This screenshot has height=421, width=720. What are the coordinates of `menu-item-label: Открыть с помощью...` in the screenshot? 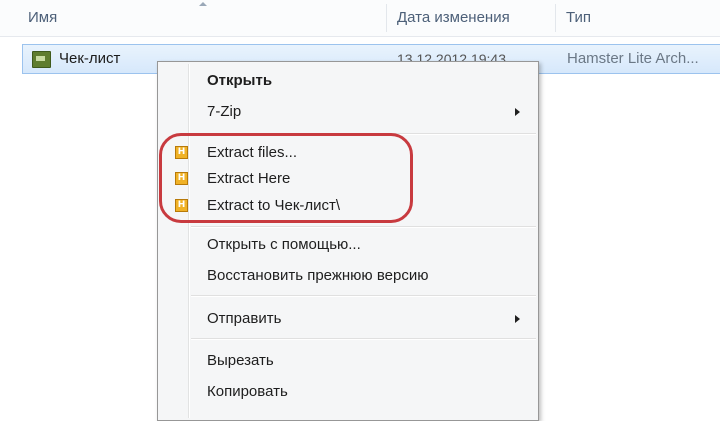 It's located at (284, 244).